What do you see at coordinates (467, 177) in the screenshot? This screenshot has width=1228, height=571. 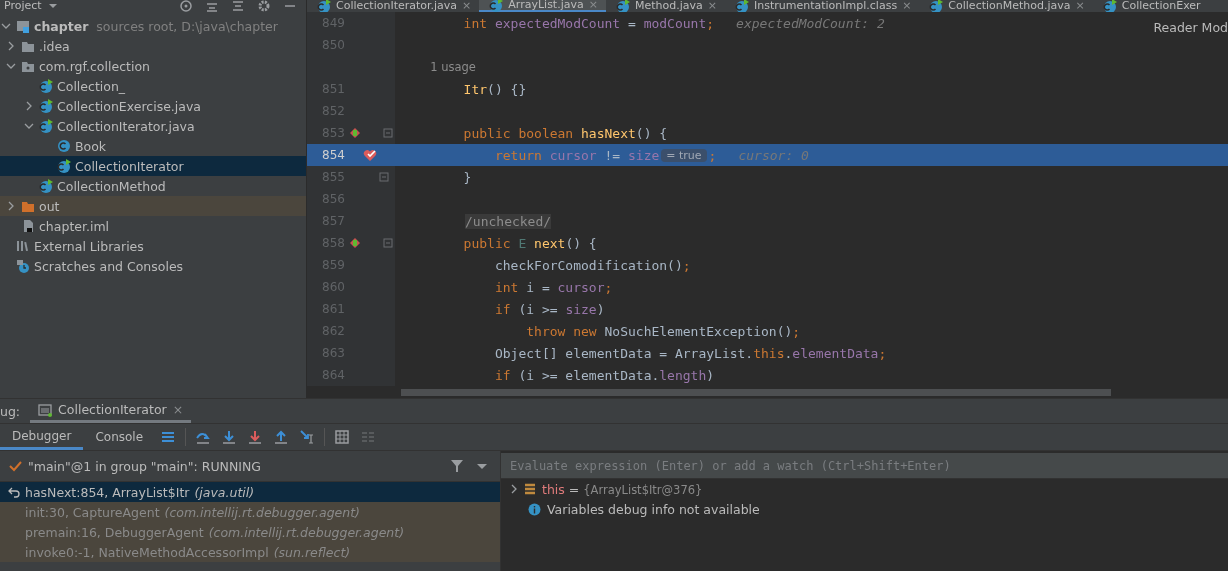 I see `code-line: }` at bounding box center [467, 177].